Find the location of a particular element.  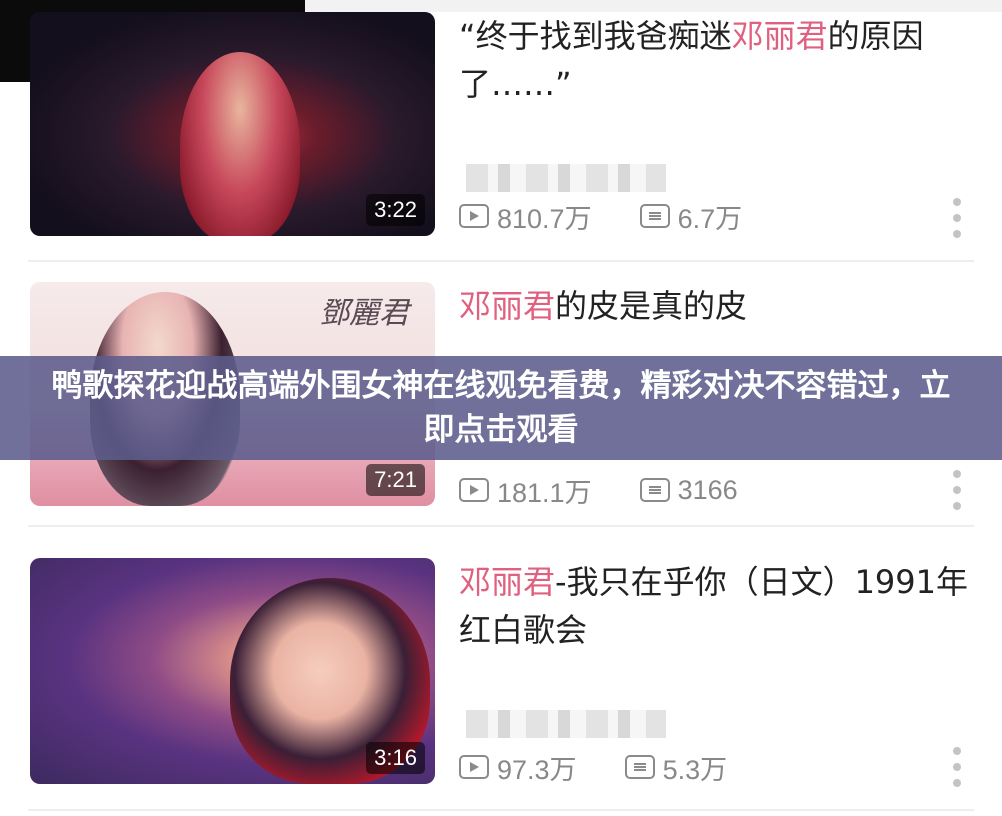

thumbnail-logo: 鄧麗君 is located at coordinates (364, 313).